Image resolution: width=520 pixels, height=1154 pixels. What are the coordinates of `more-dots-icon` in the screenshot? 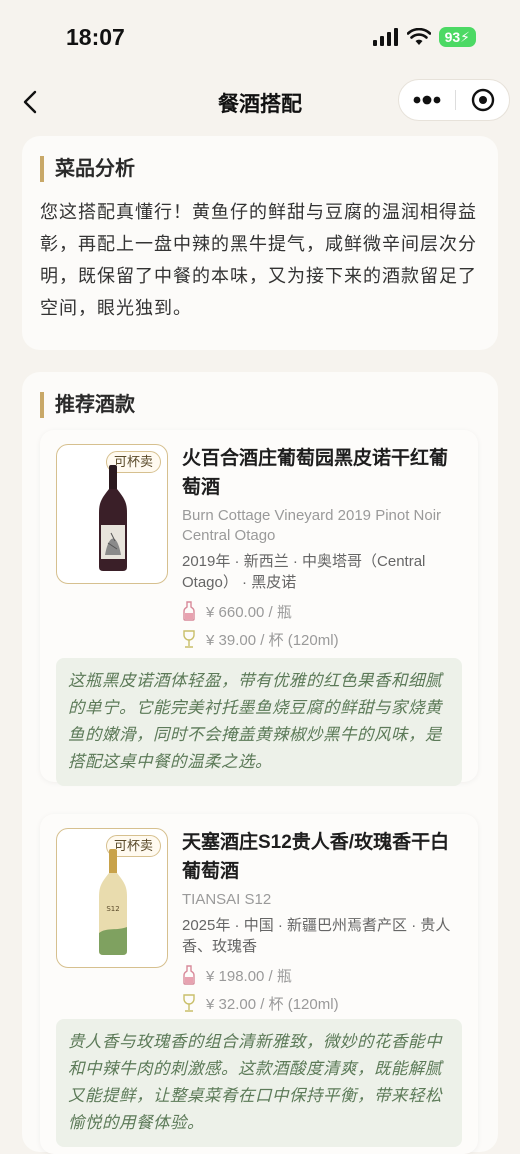 It's located at (427, 100).